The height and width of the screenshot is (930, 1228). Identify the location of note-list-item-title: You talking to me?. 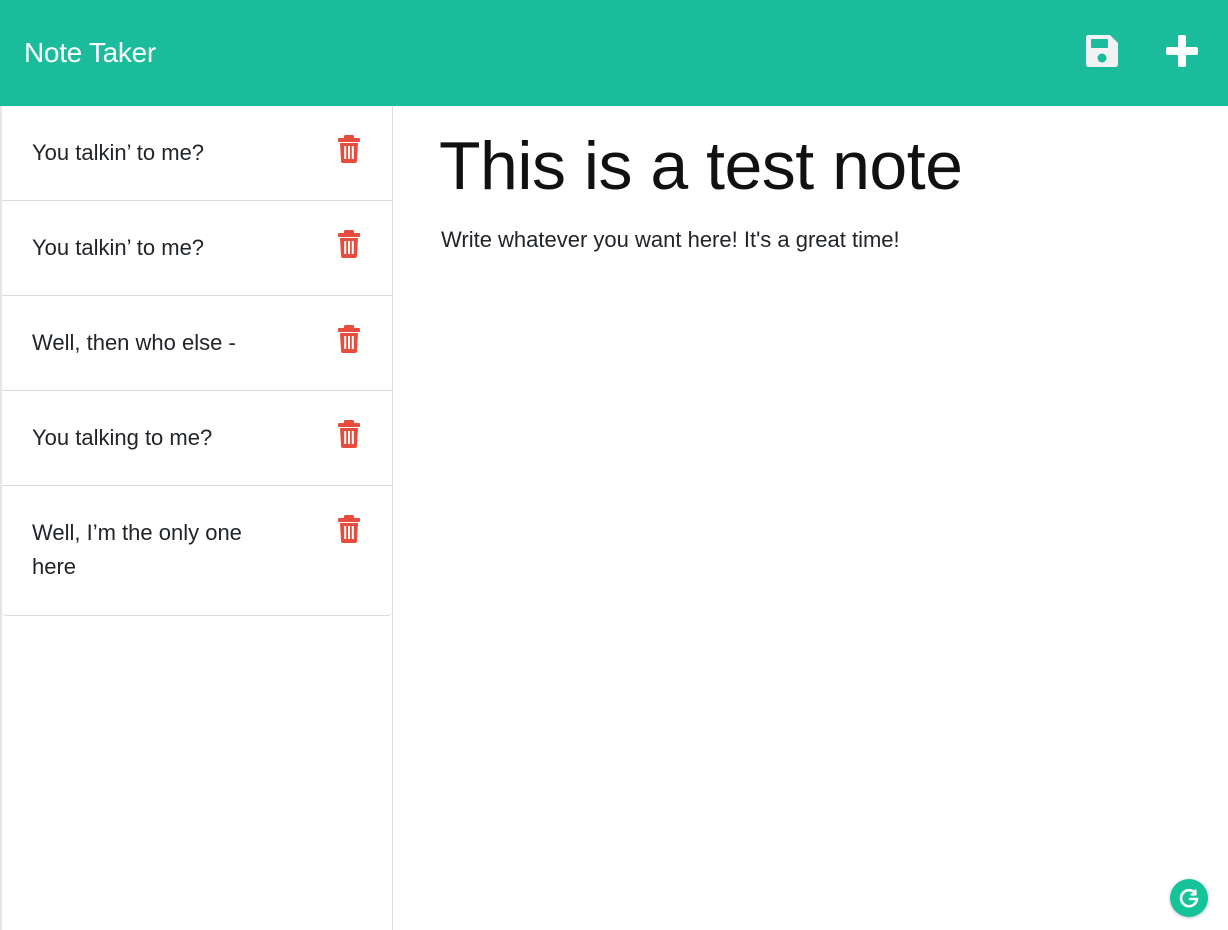
(152, 438).